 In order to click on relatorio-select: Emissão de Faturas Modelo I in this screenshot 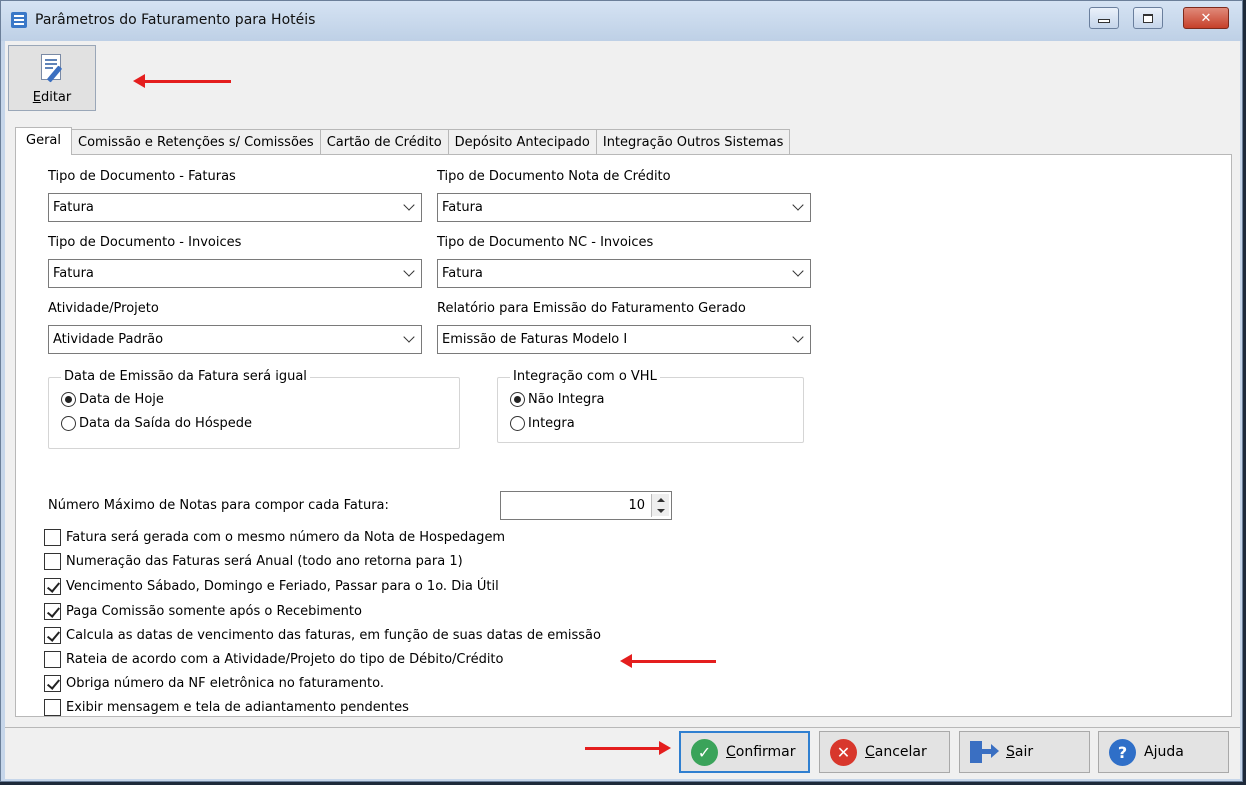, I will do `click(624, 339)`.